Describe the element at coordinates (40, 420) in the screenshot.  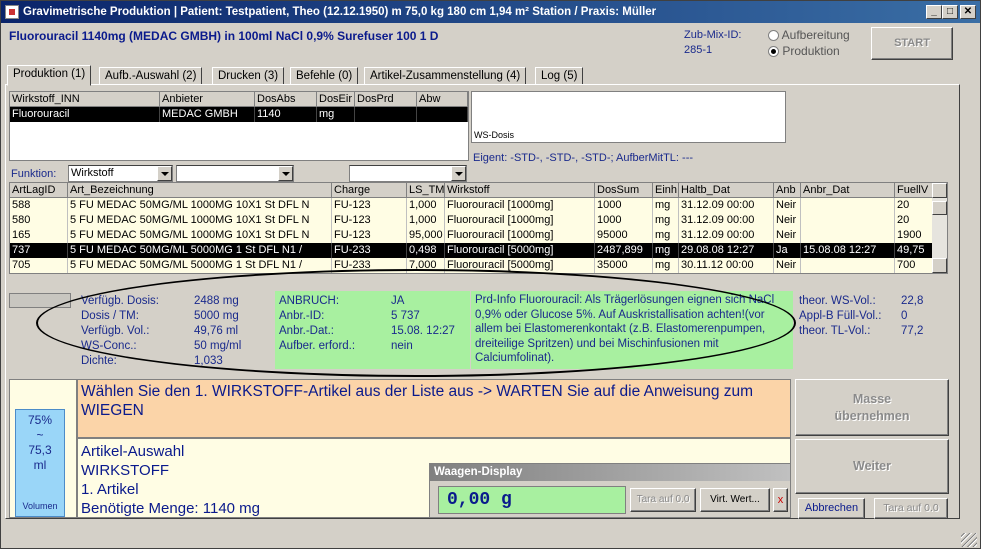
I see `volume-pct: 75%` at that location.